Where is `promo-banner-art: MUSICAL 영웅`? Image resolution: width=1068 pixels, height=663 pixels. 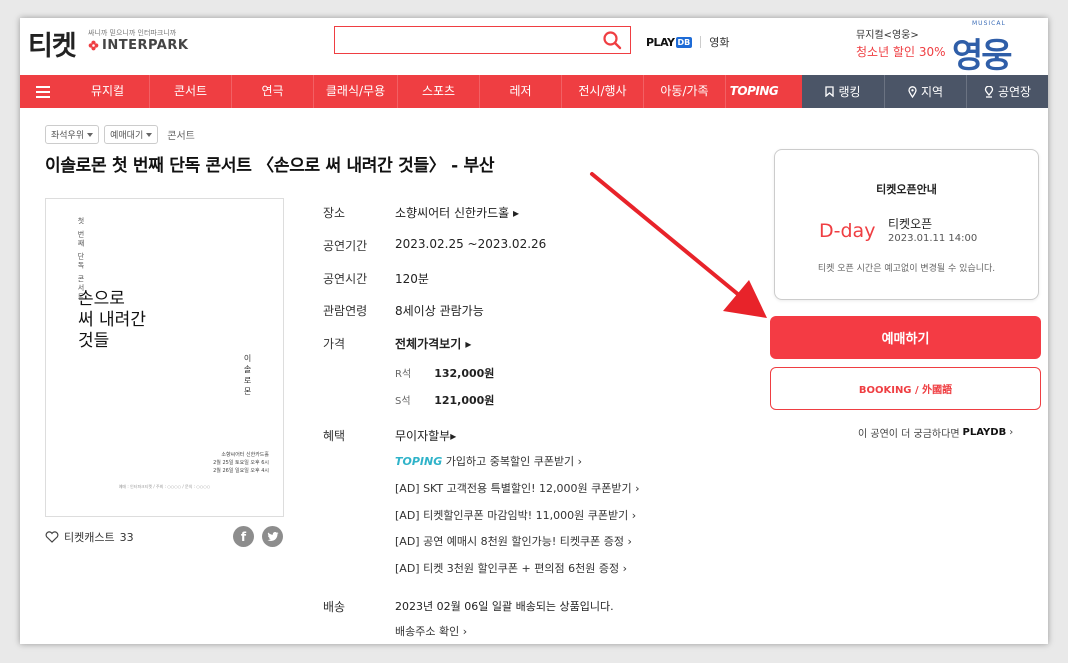 promo-banner-art: MUSICAL 영웅 is located at coordinates (990, 48).